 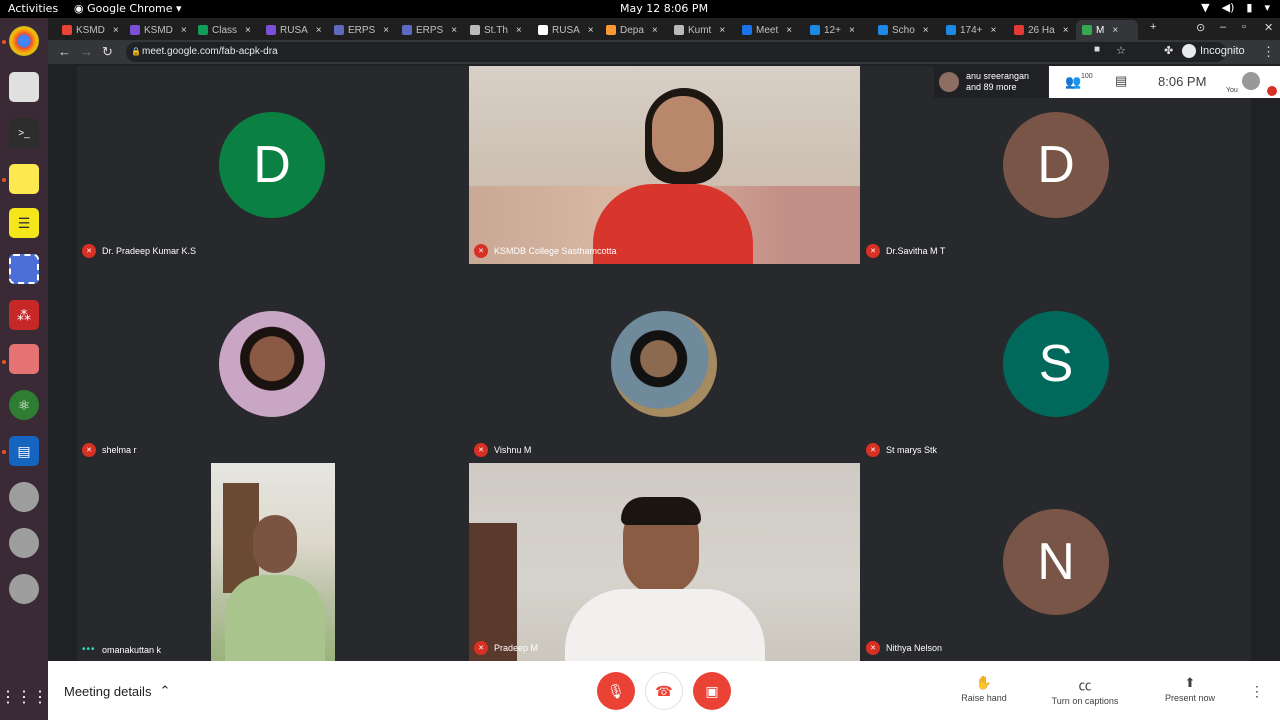 What do you see at coordinates (973, 30) in the screenshot?
I see `browser-tab: 174+ ×` at bounding box center [973, 30].